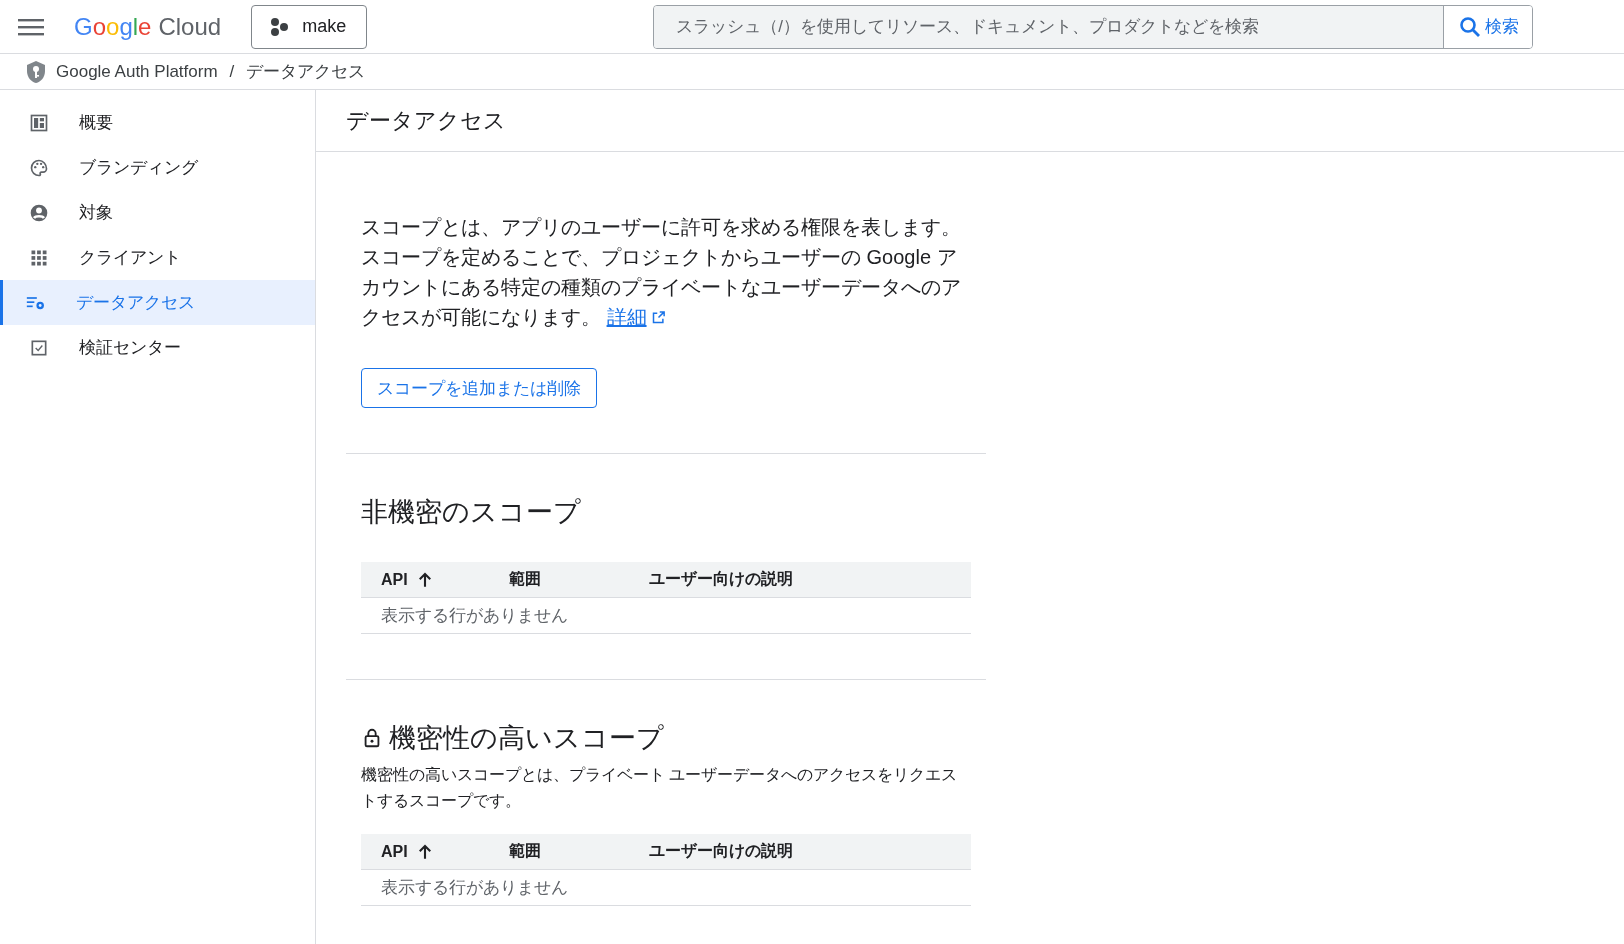 The width and height of the screenshot is (1624, 944). I want to click on section-description: 機密性の高いスコープとは、プライベート ユーザーデータへのアクセスをリクエストするスコープです。, so click(660, 788).